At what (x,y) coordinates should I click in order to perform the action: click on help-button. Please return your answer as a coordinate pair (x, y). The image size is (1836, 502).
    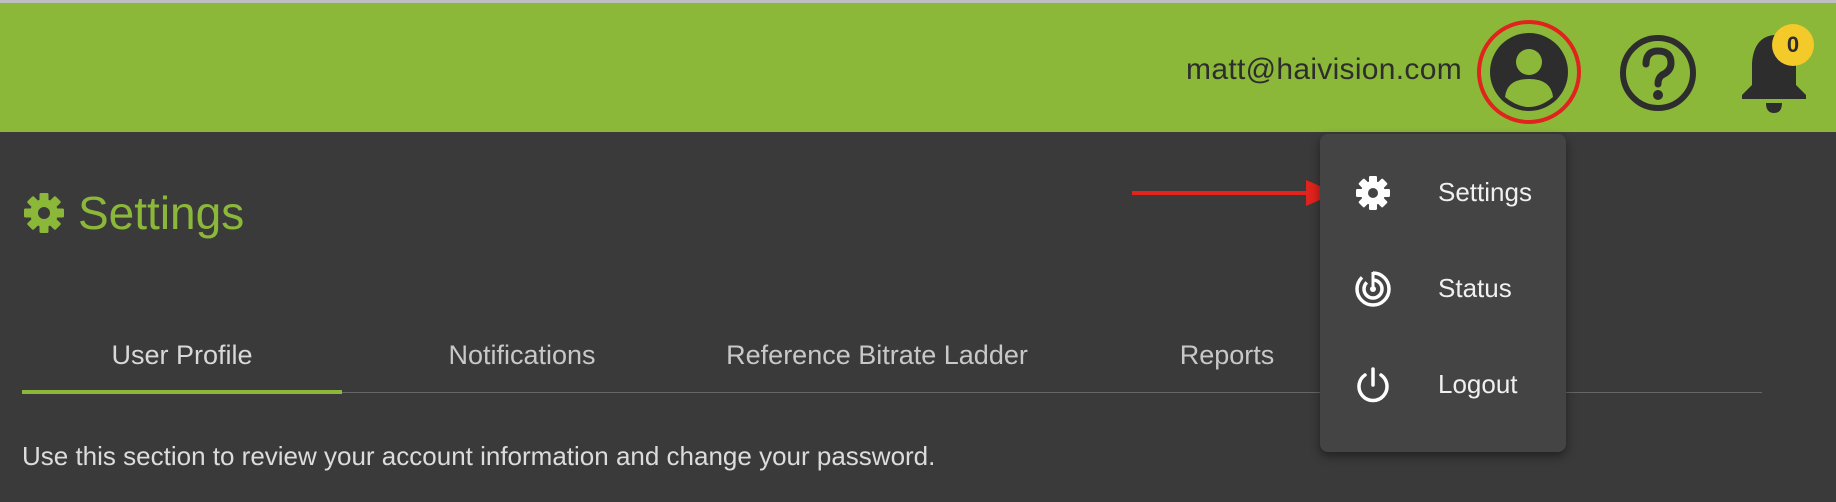
    Looking at the image, I should click on (1658, 73).